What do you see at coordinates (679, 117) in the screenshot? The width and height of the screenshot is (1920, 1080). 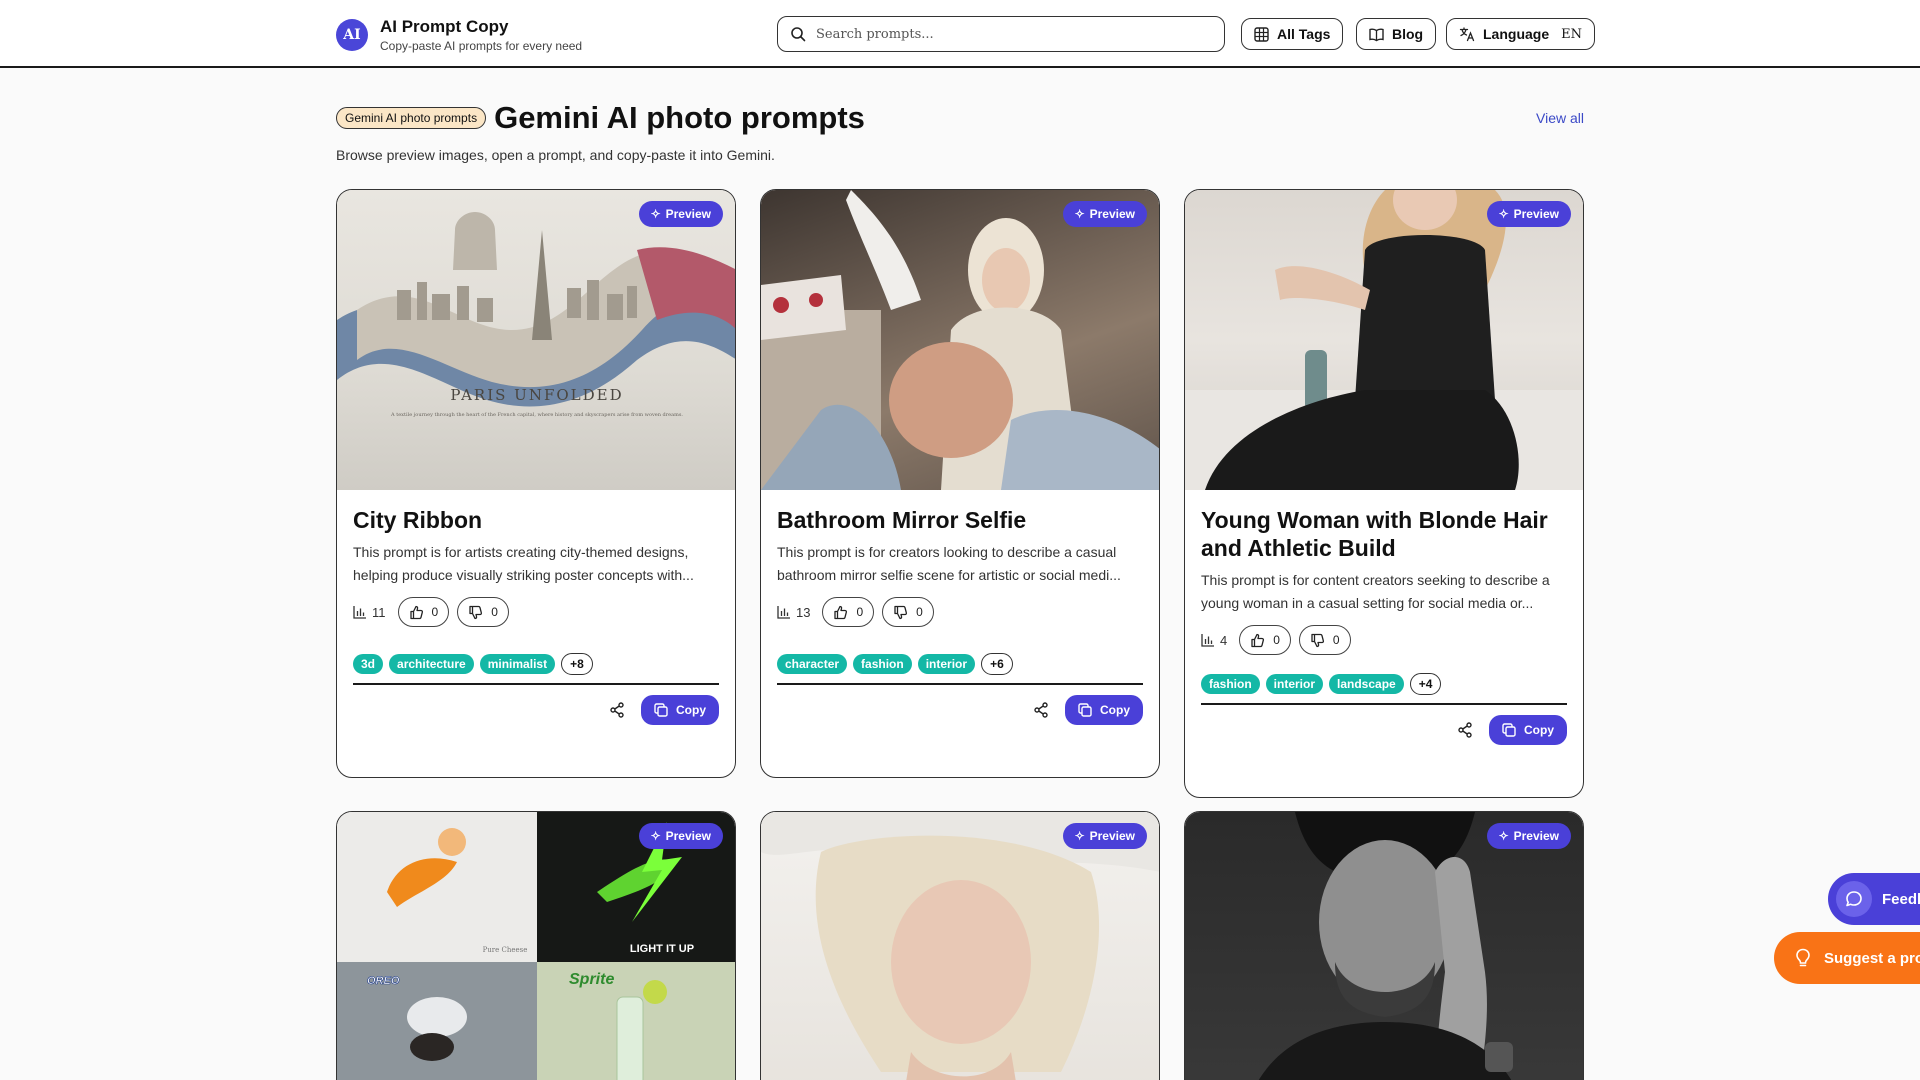 I see `page-title: Gemini AI photo prompts` at bounding box center [679, 117].